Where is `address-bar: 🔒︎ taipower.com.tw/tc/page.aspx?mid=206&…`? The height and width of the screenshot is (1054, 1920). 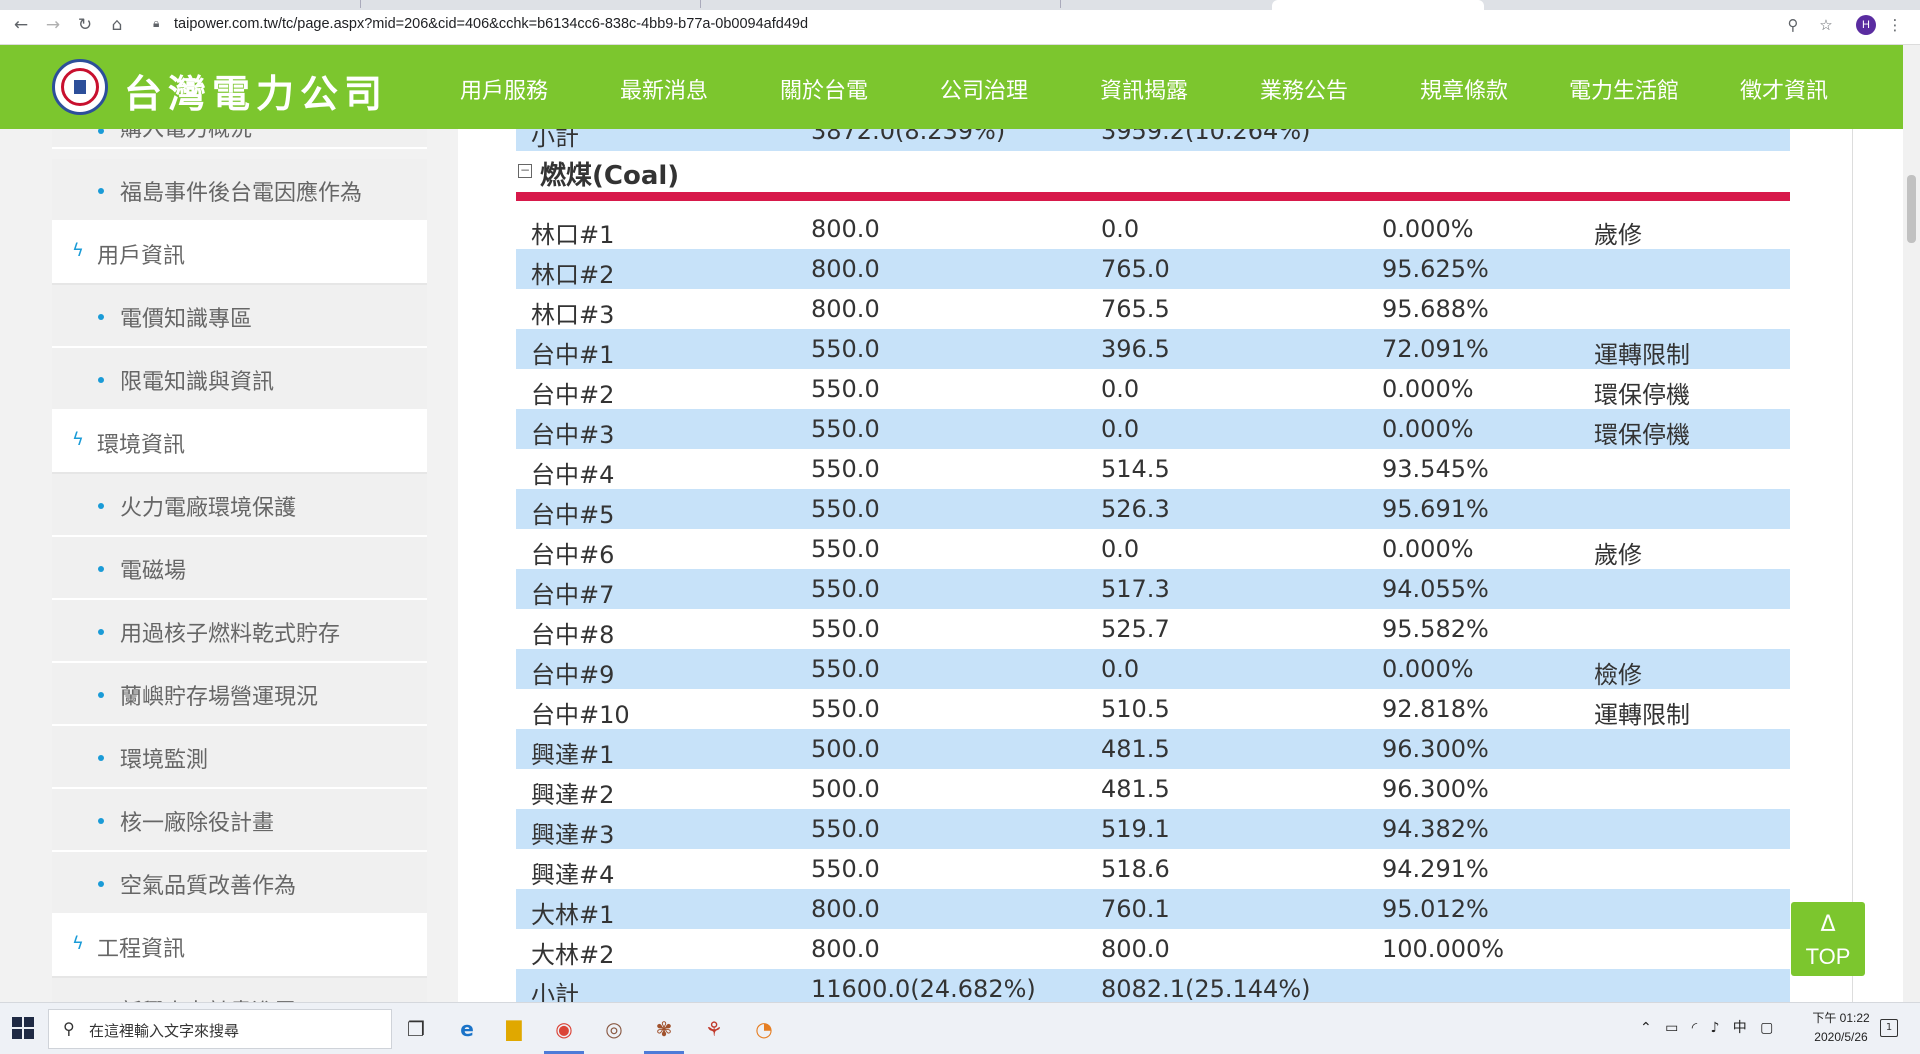
address-bar: 🔒︎ taipower.com.tw/tc/page.aspx?mid=206&… is located at coordinates (980, 25).